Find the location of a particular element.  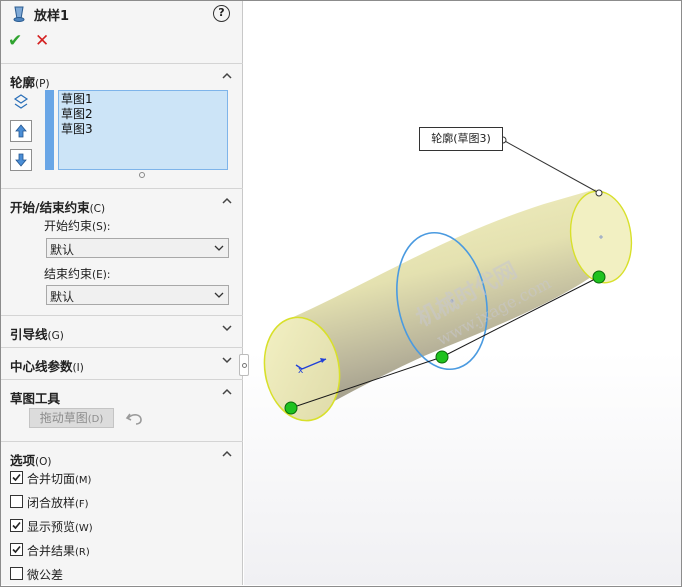

profile-callout: 轮廓(草图3) is located at coordinates (461, 139).